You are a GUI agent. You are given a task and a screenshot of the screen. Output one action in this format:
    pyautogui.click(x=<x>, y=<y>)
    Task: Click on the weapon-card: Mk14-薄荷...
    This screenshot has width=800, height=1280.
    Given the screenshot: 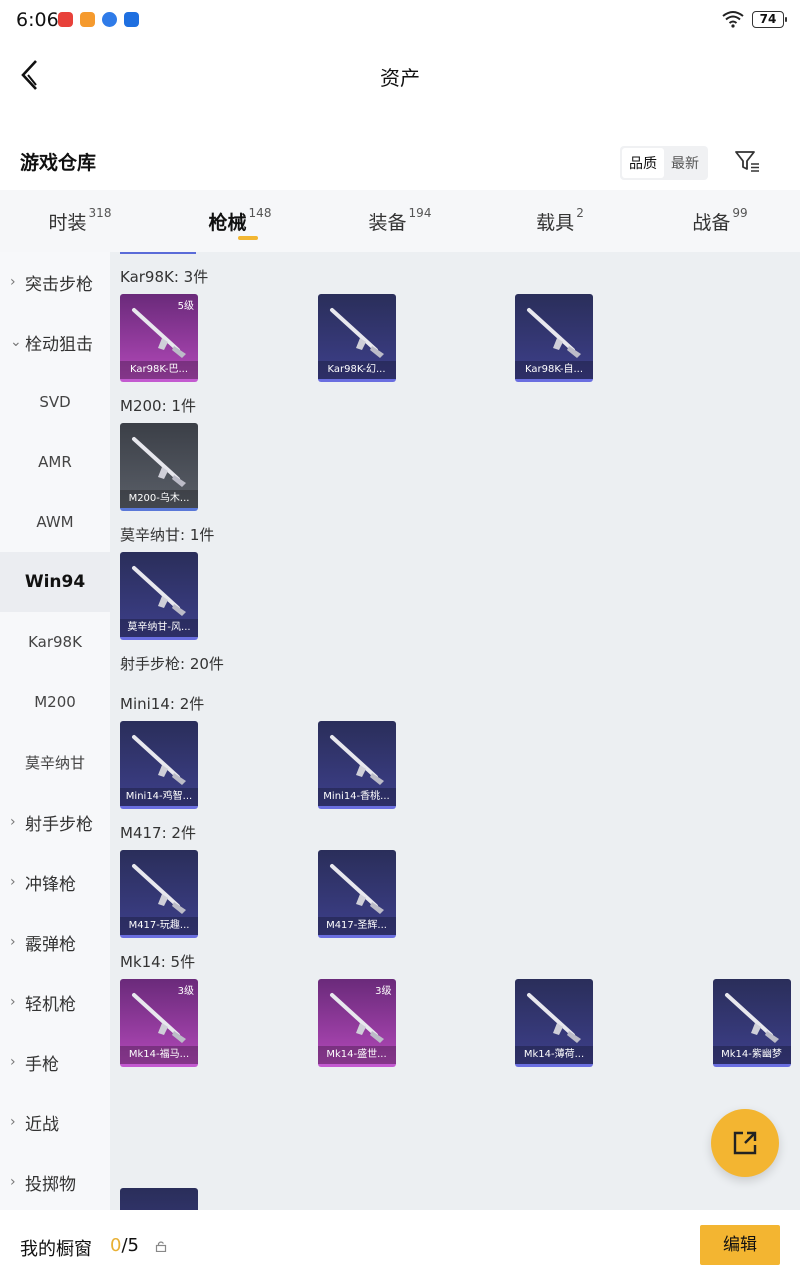 What is the action you would take?
    pyautogui.click(x=554, y=1023)
    